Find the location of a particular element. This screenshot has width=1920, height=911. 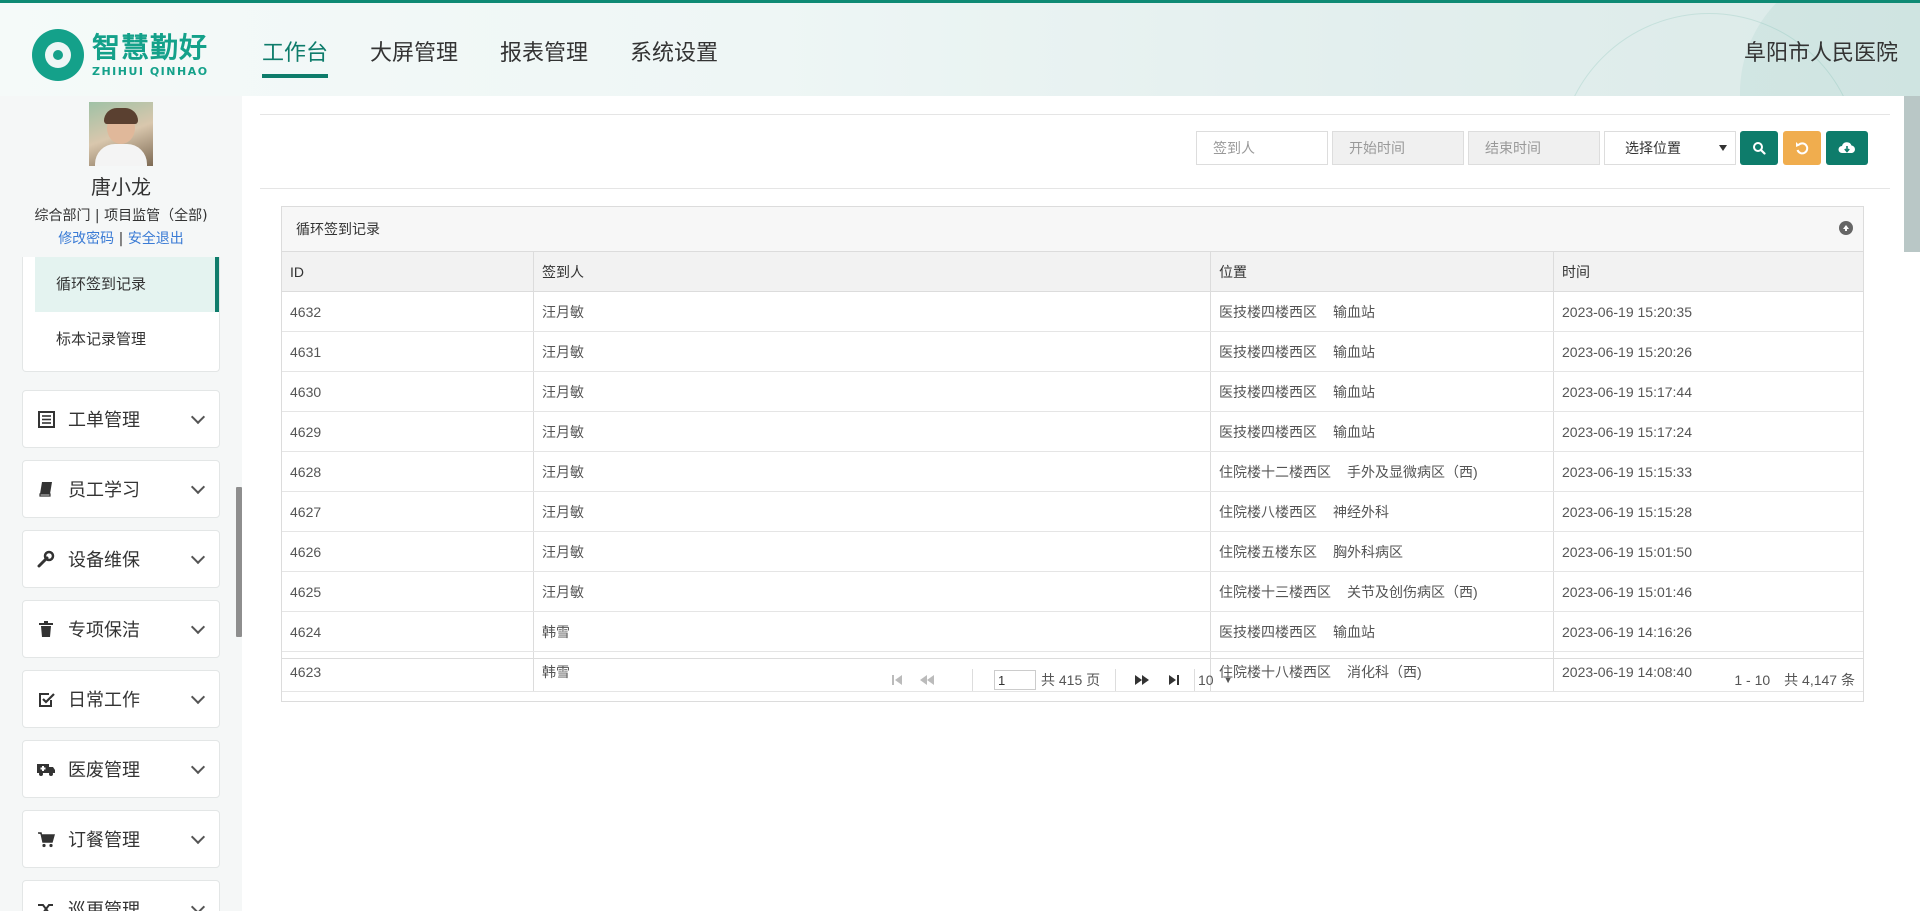

top-nav: 工作台 大屏管理 报表管理 系统设置 is located at coordinates (511, 49).